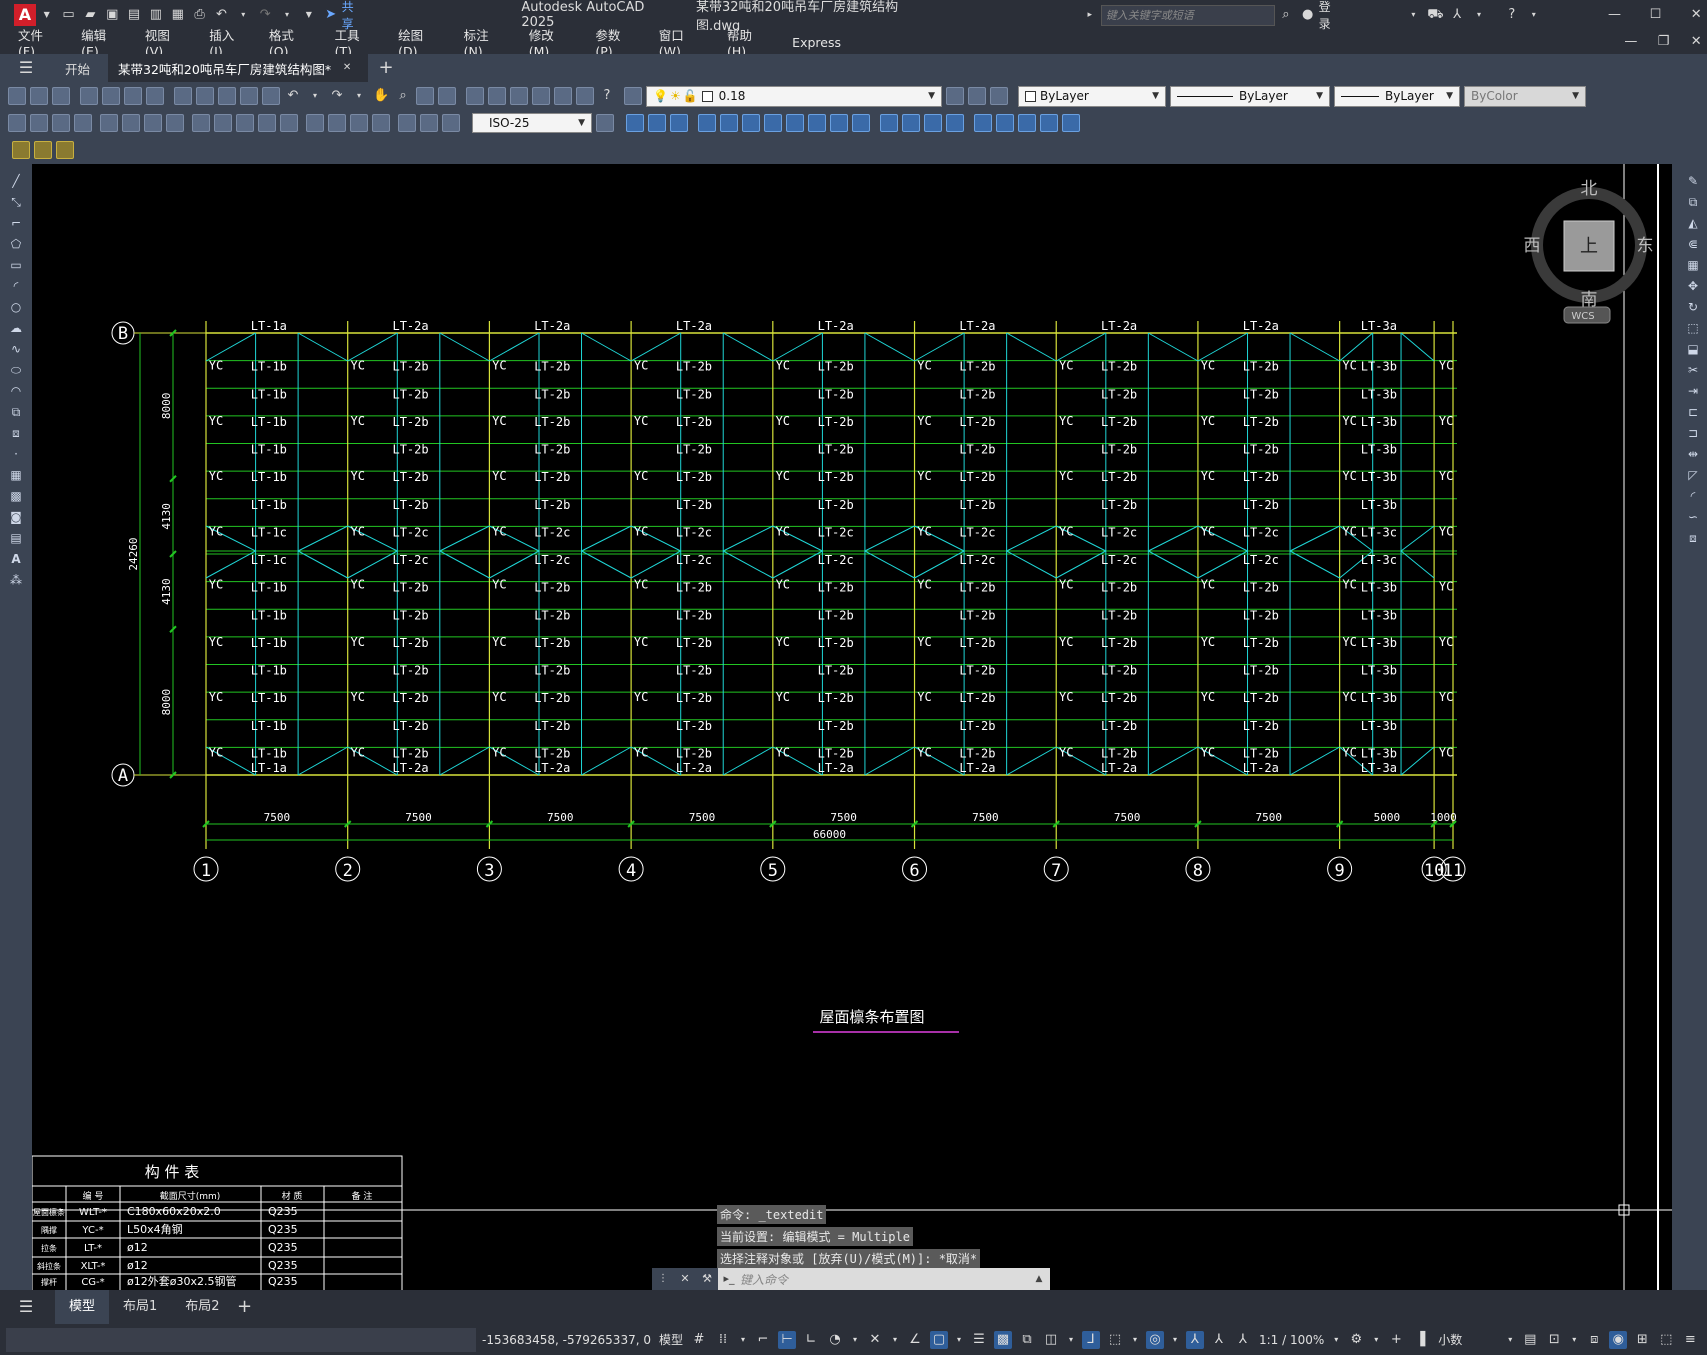 This screenshot has width=1707, height=1355. What do you see at coordinates (309, 15) in the screenshot?
I see `customize-dropdown-icon: ▼` at bounding box center [309, 15].